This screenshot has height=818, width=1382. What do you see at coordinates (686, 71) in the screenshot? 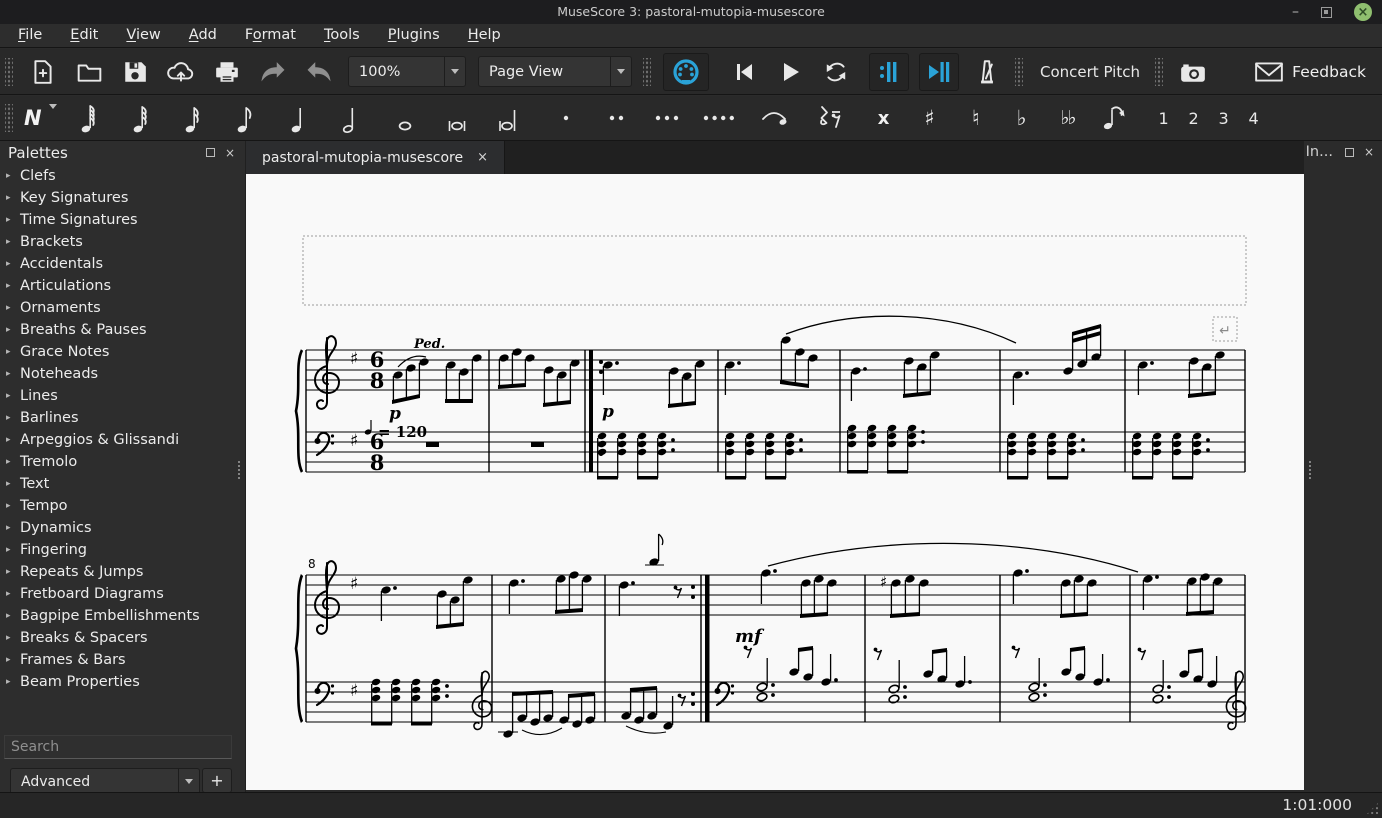
I see `midi-input-toggle` at bounding box center [686, 71].